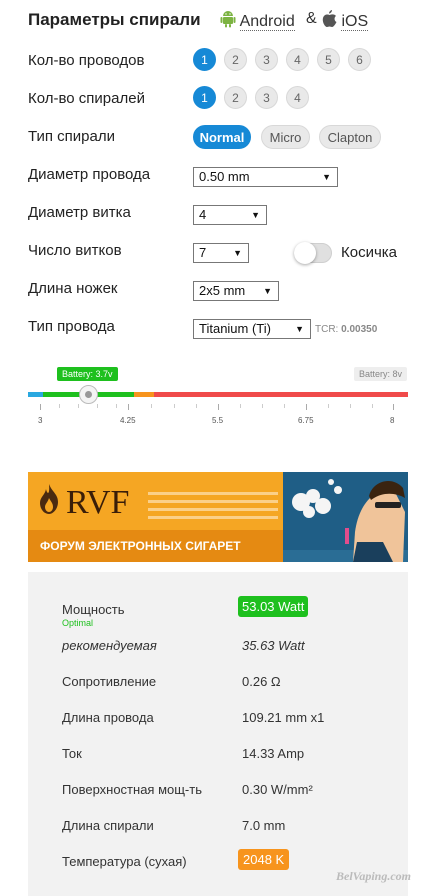 Image resolution: width=437 pixels, height=896 pixels. Describe the element at coordinates (108, 717) in the screenshot. I see `wire-length-label: Длина провода` at that location.